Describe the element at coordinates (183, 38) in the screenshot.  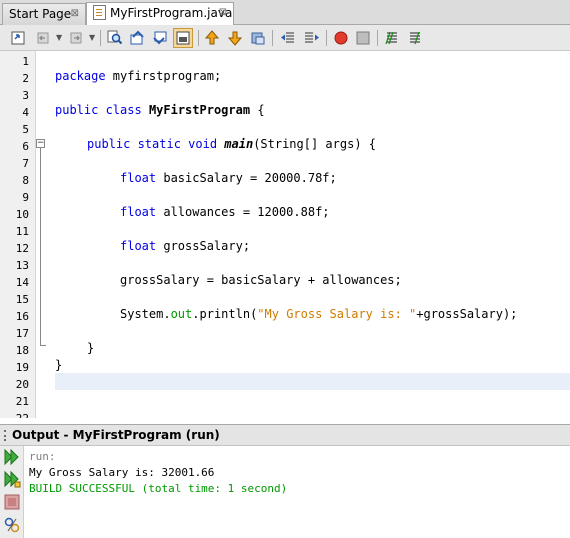
I see `toggle-highlight-search-icon` at that location.